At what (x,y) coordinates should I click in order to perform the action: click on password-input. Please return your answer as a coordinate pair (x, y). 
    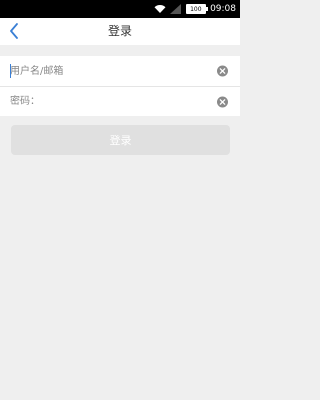
    Looking at the image, I should click on (107, 101).